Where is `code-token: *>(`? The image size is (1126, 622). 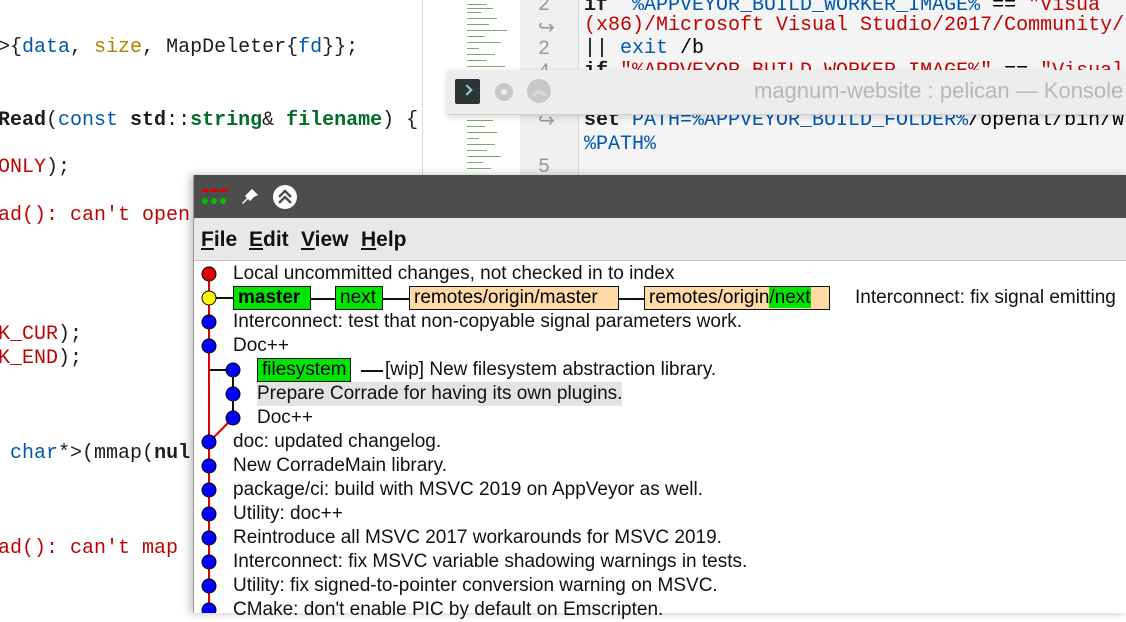
code-token: *>( is located at coordinates (76, 453).